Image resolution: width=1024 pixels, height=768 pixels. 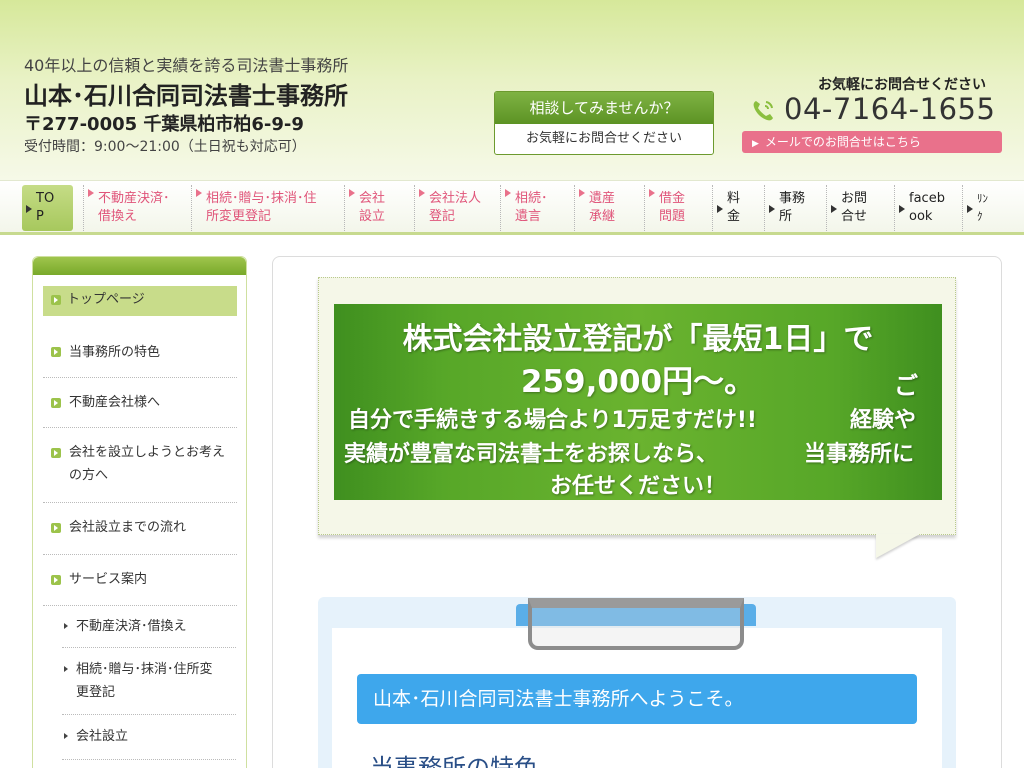 What do you see at coordinates (636, 624) in the screenshot?
I see `clipboard-clip-icon` at bounding box center [636, 624].